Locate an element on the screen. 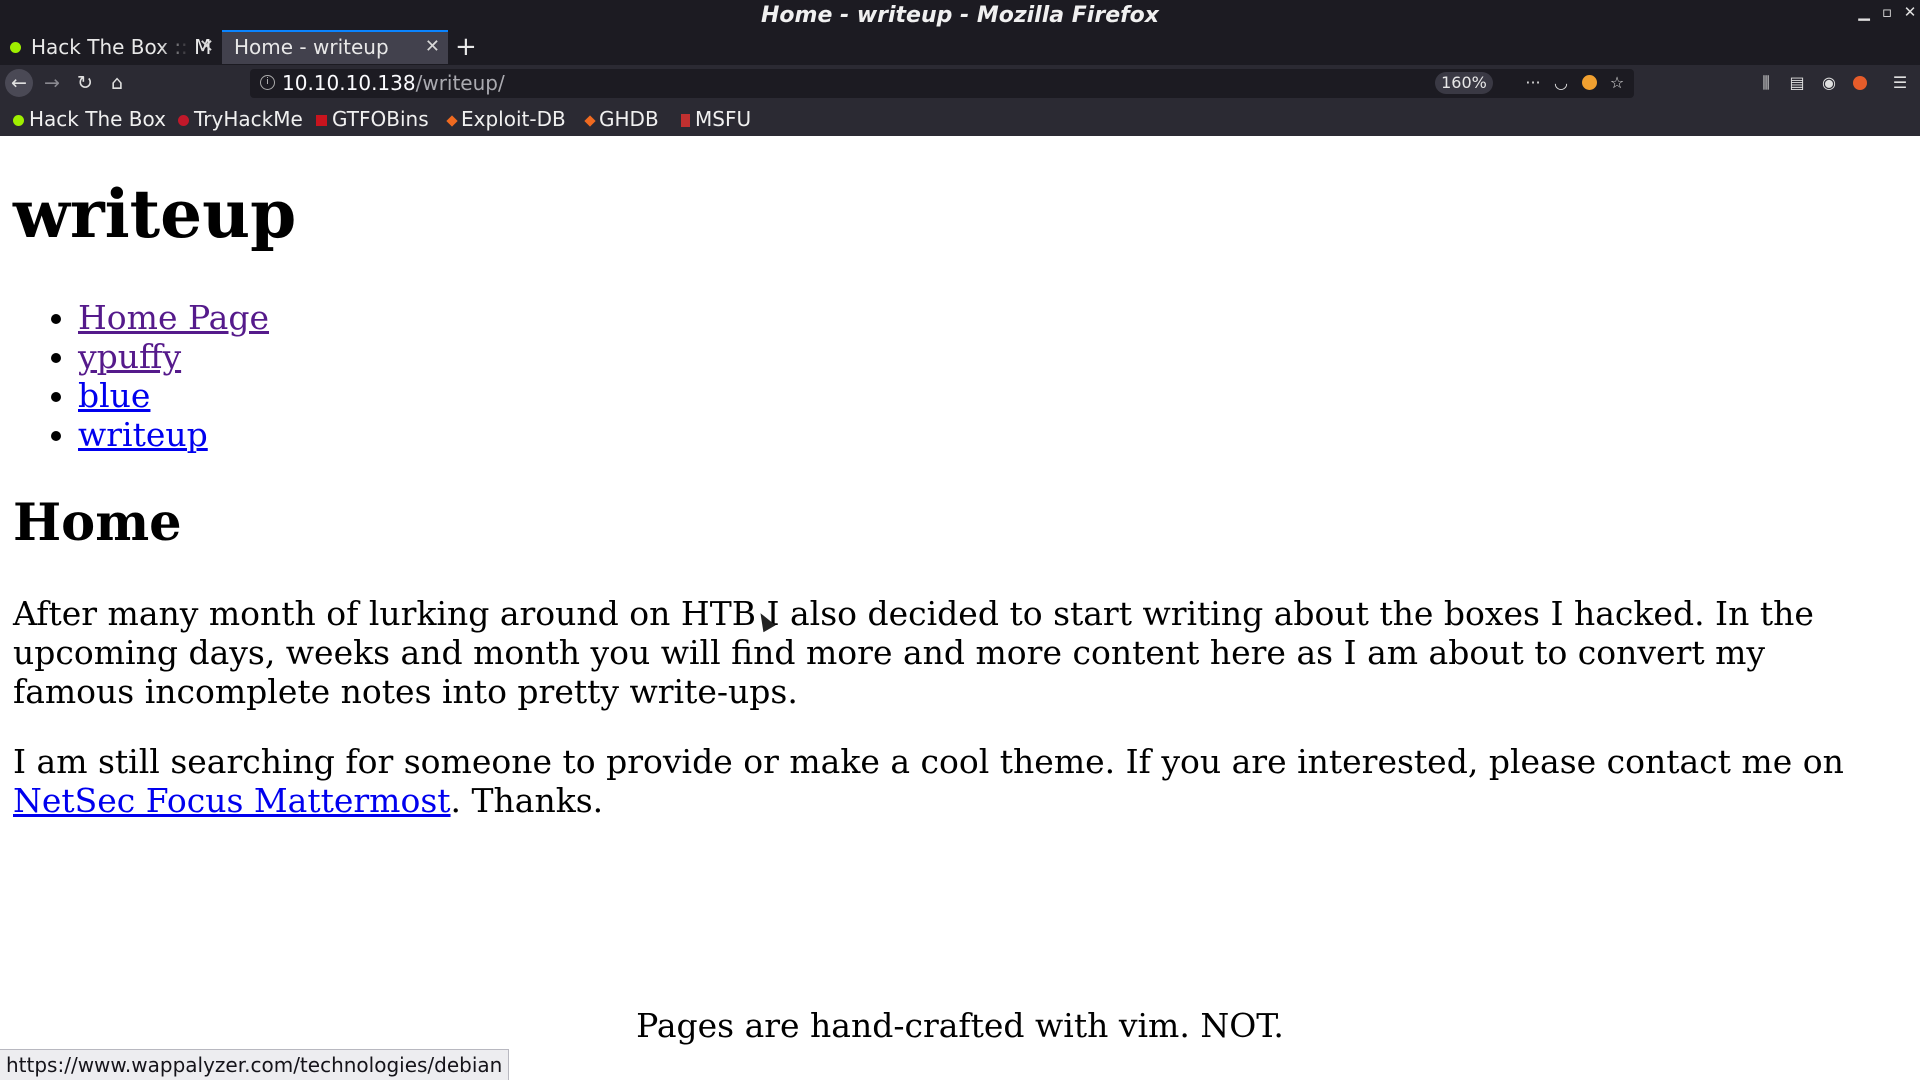 This screenshot has width=1920, height=1080. site-nav: Home Page ypuffy blue writeup is located at coordinates (173, 376).